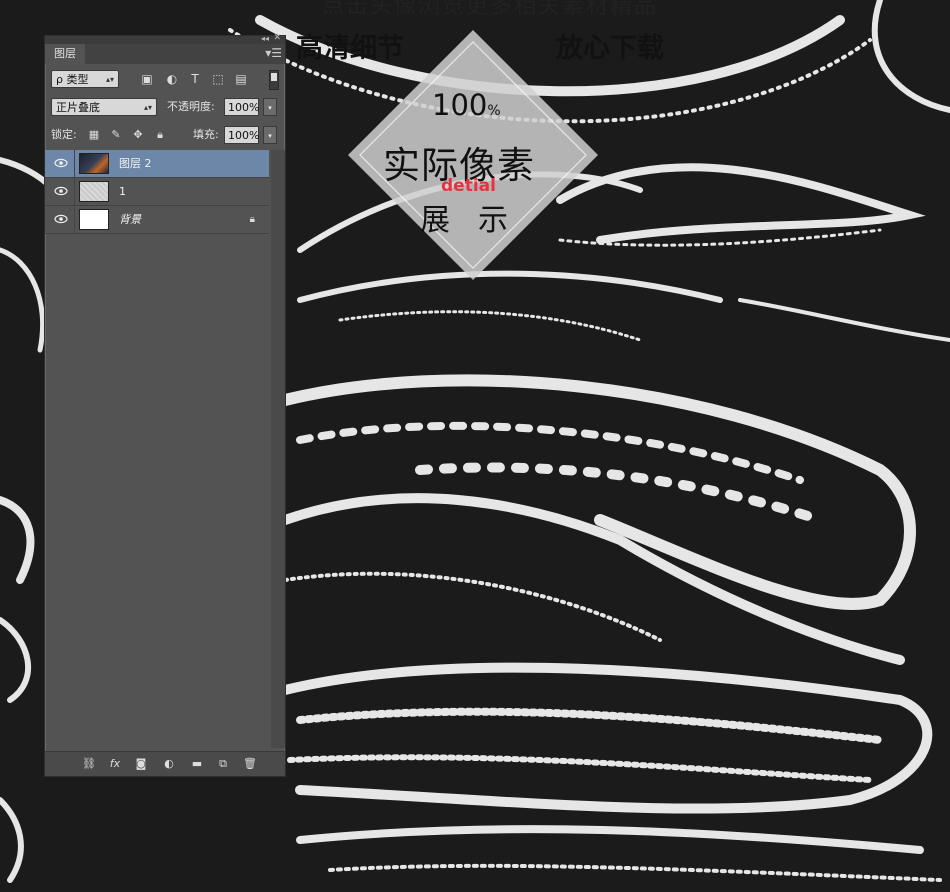 The image size is (950, 892). What do you see at coordinates (65, 54) in the screenshot?
I see `tab-layers: 图层` at bounding box center [65, 54].